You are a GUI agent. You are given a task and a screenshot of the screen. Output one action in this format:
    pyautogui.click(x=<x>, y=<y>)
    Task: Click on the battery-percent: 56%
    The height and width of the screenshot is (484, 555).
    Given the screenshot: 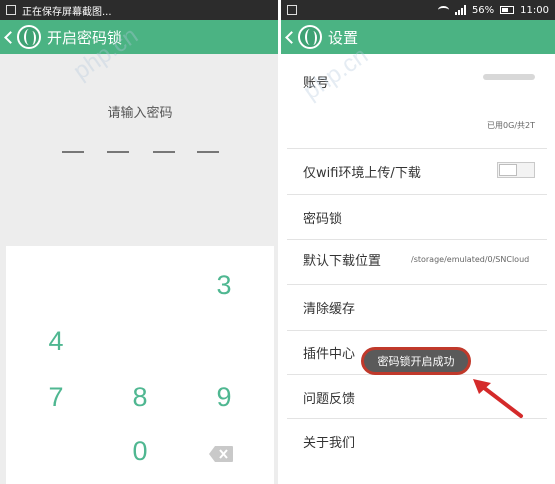 What is the action you would take?
    pyautogui.click(x=483, y=10)
    